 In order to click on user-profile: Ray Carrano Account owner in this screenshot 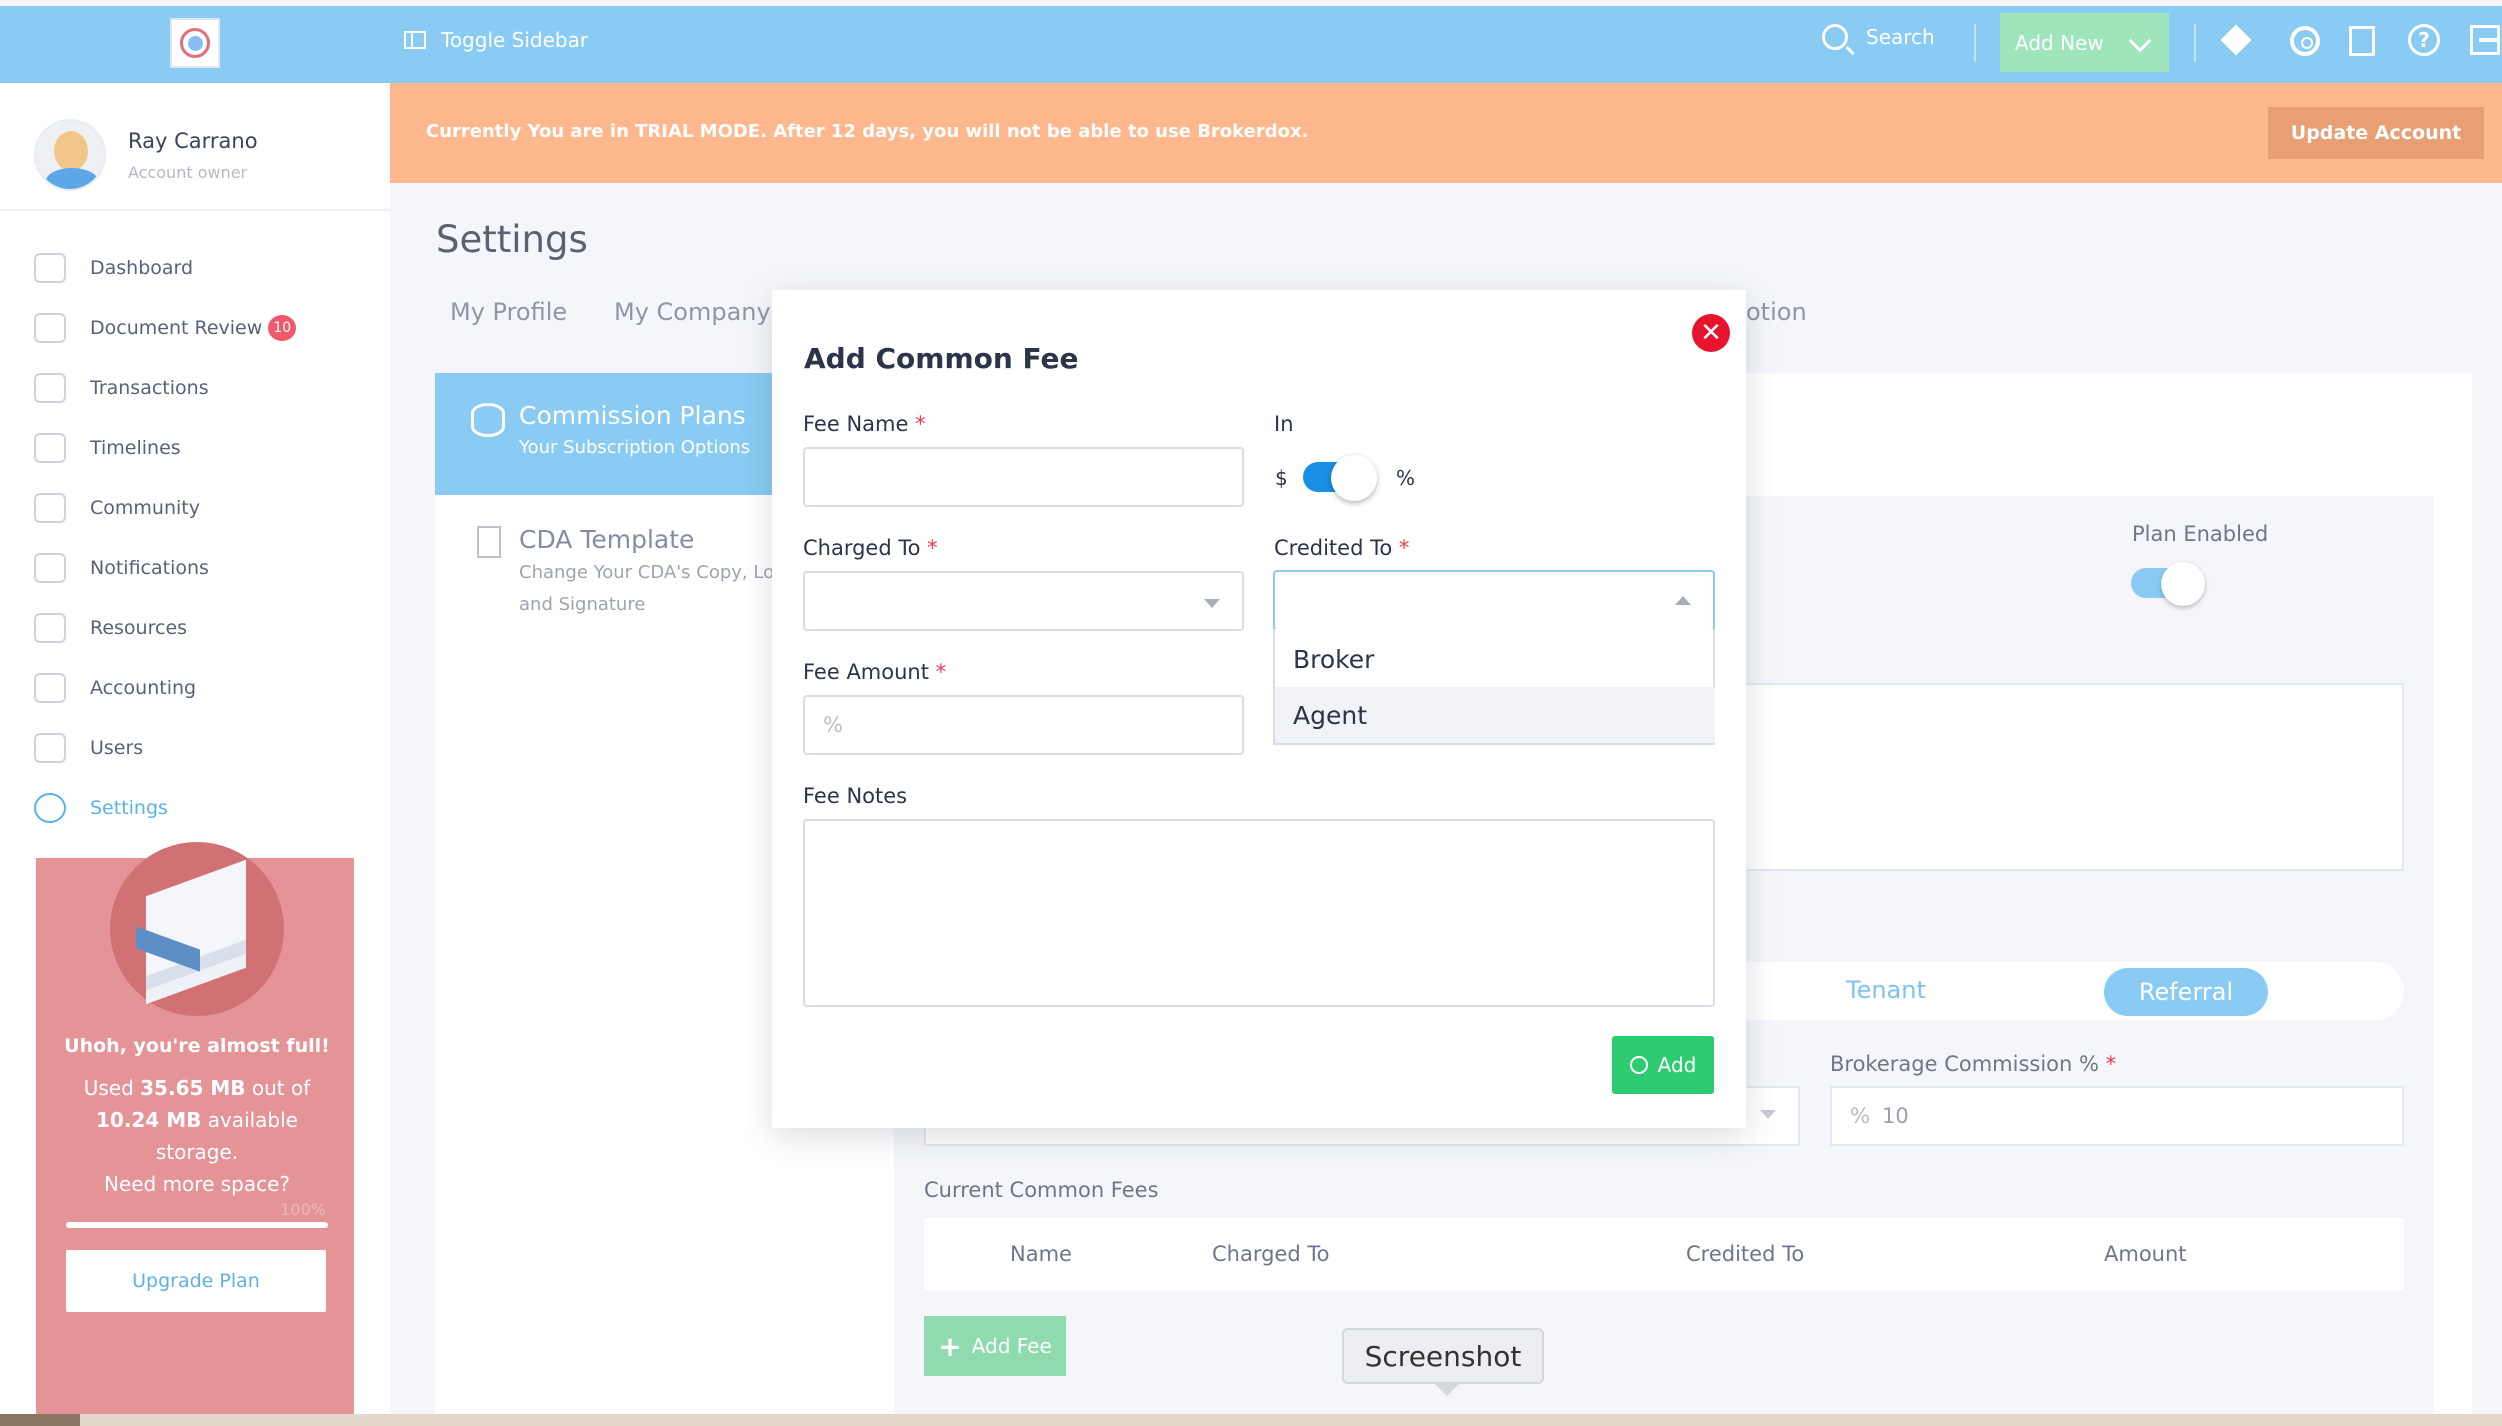, I will do `click(146, 155)`.